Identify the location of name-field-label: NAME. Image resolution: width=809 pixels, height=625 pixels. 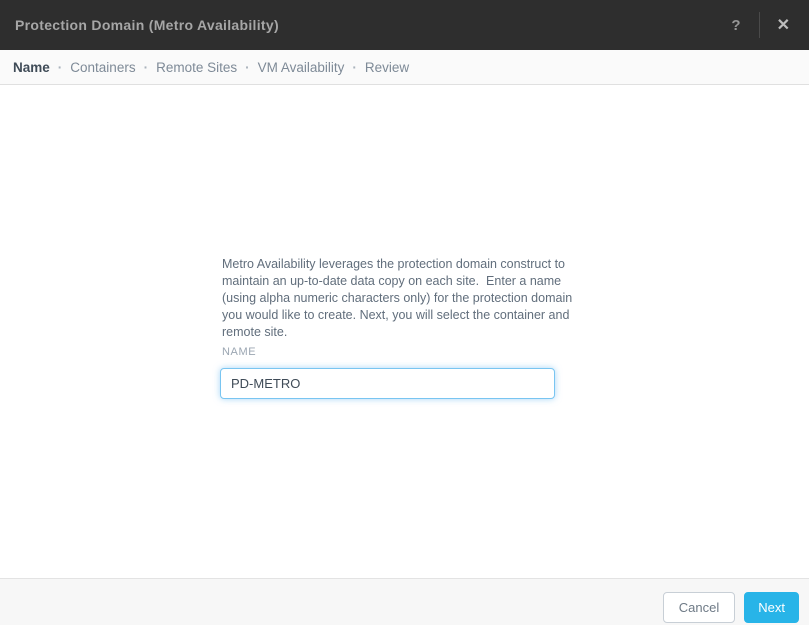
(239, 352).